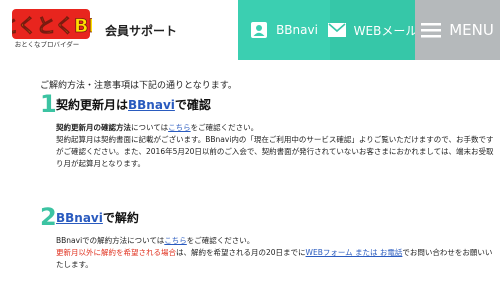 The image size is (500, 283). I want to click on logo: とくとくBB おとくなプロバイダー, so click(51, 29).